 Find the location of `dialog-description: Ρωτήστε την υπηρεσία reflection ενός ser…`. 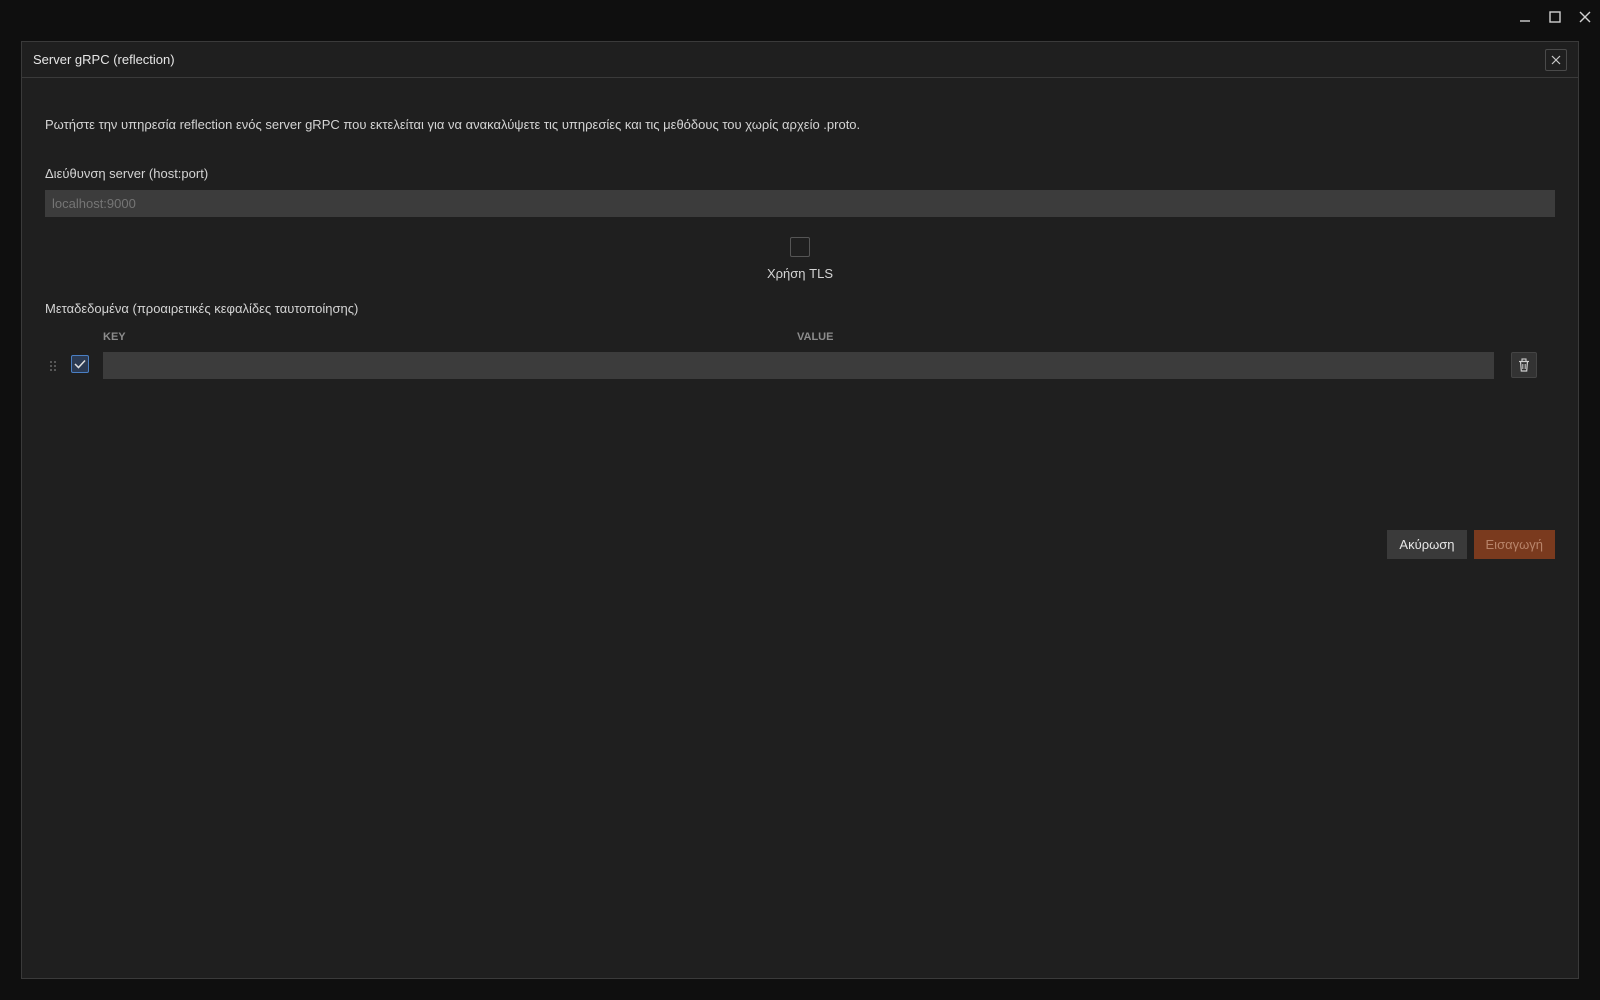

dialog-description: Ρωτήστε την υπηρεσία reflection ενός ser… is located at coordinates (453, 124).